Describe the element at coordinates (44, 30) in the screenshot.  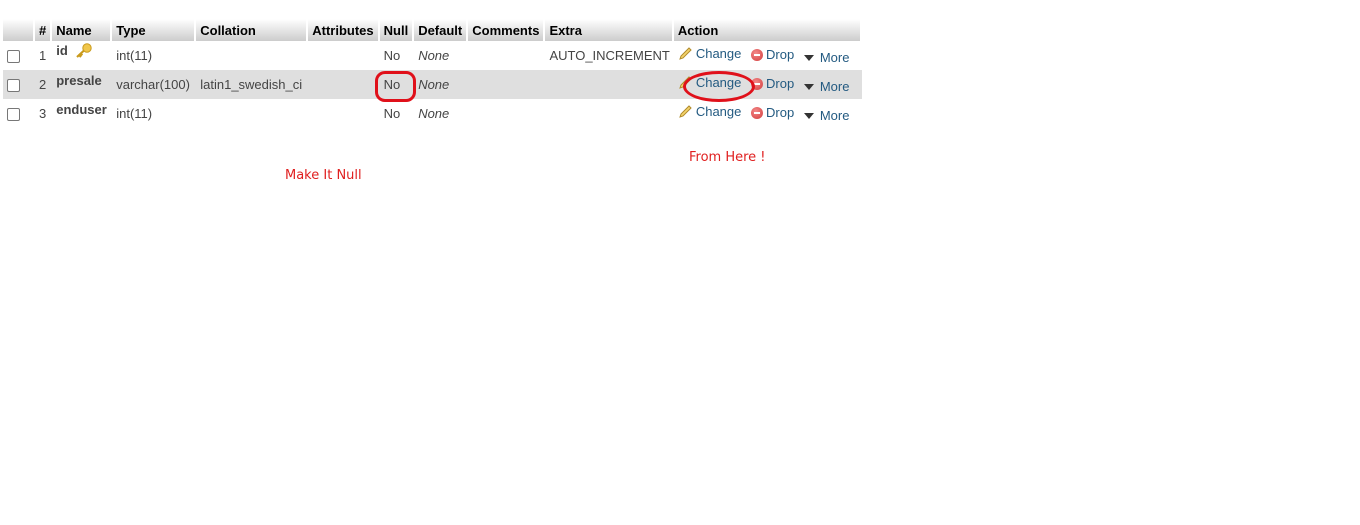
I see `header-num: #` at that location.